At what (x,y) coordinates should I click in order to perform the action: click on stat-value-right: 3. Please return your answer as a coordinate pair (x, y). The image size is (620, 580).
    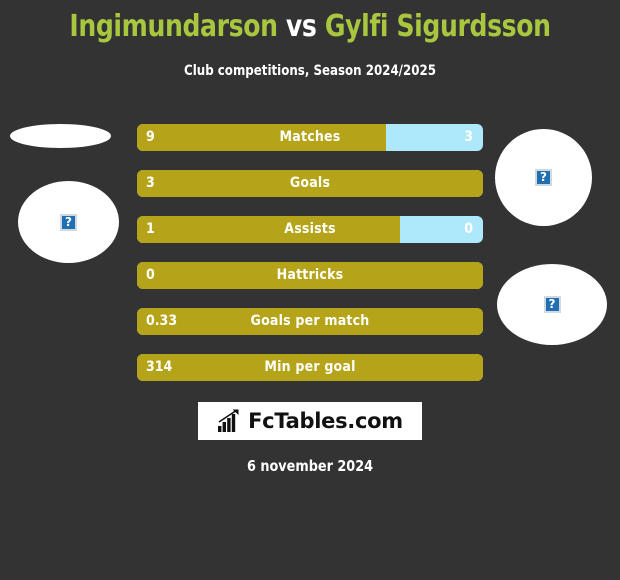
    Looking at the image, I should click on (468, 137).